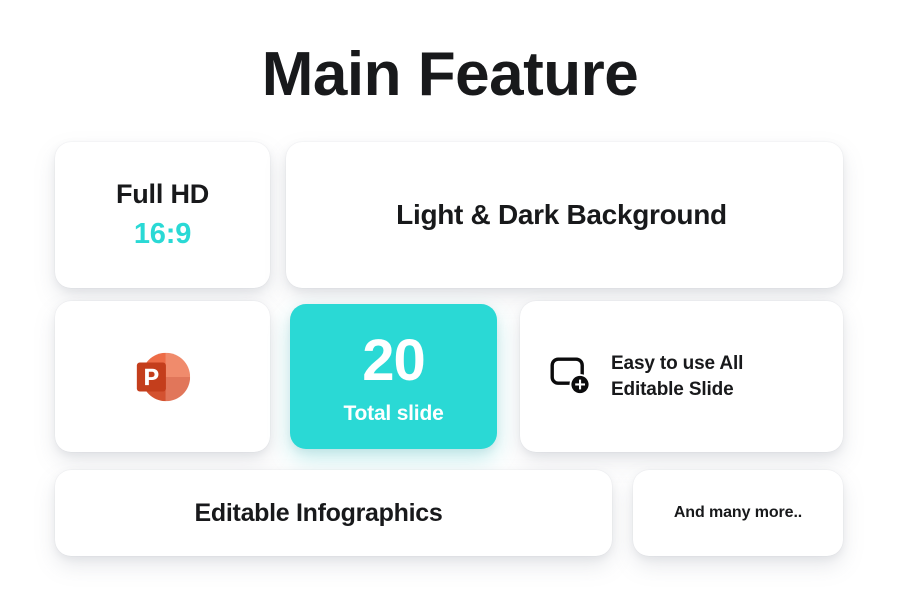 The image size is (900, 600). I want to click on card-powerpoint, so click(162, 376).